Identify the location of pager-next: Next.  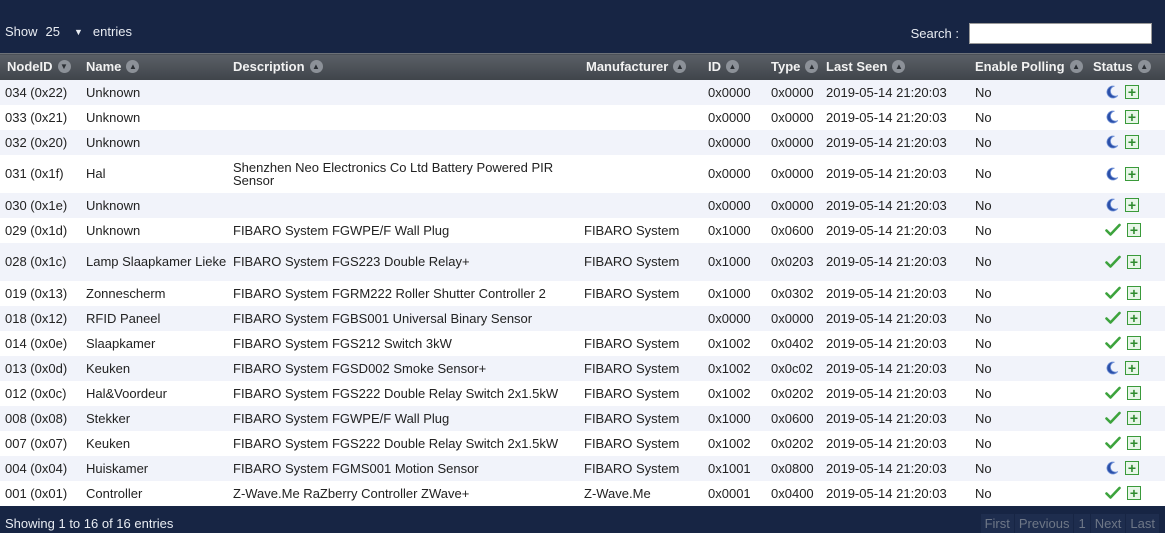
(1108, 523).